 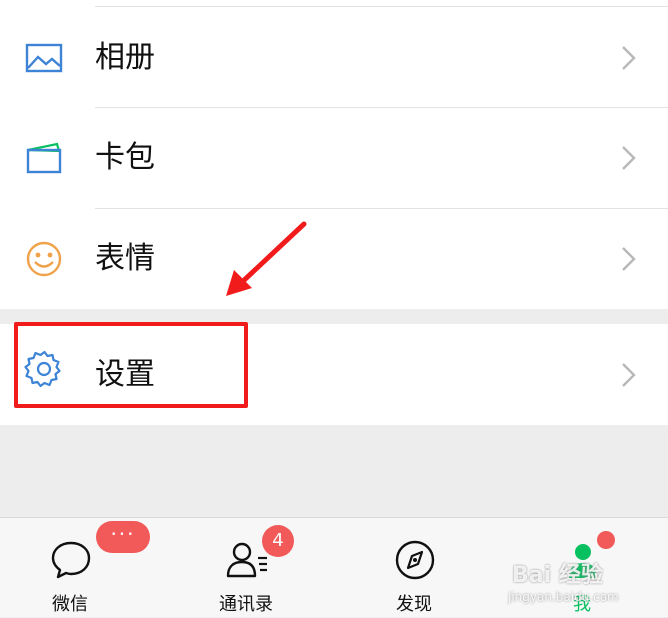 What do you see at coordinates (125, 157) in the screenshot?
I see `menu-item-label: 卡包` at bounding box center [125, 157].